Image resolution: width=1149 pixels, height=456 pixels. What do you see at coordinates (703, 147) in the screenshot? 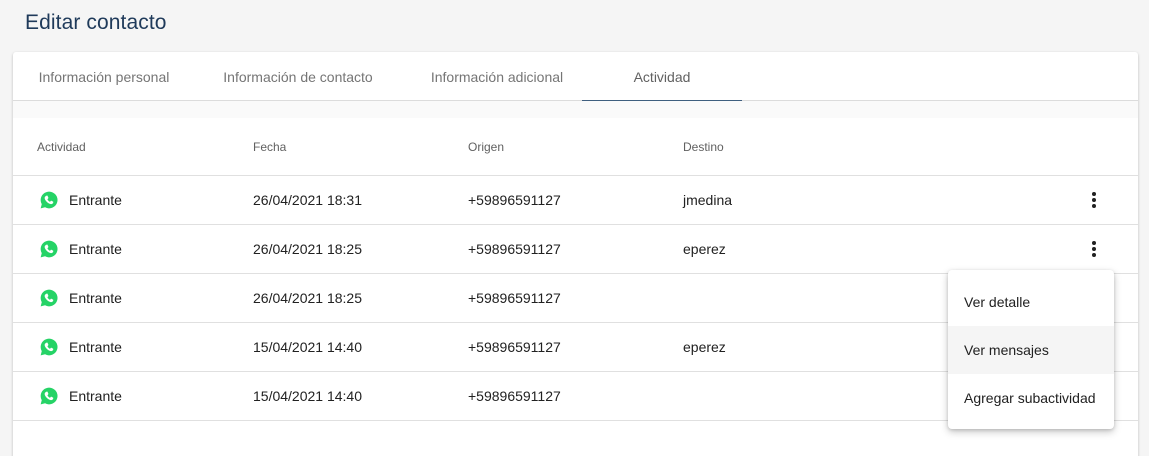
I see `column-header-destination: Destino` at bounding box center [703, 147].